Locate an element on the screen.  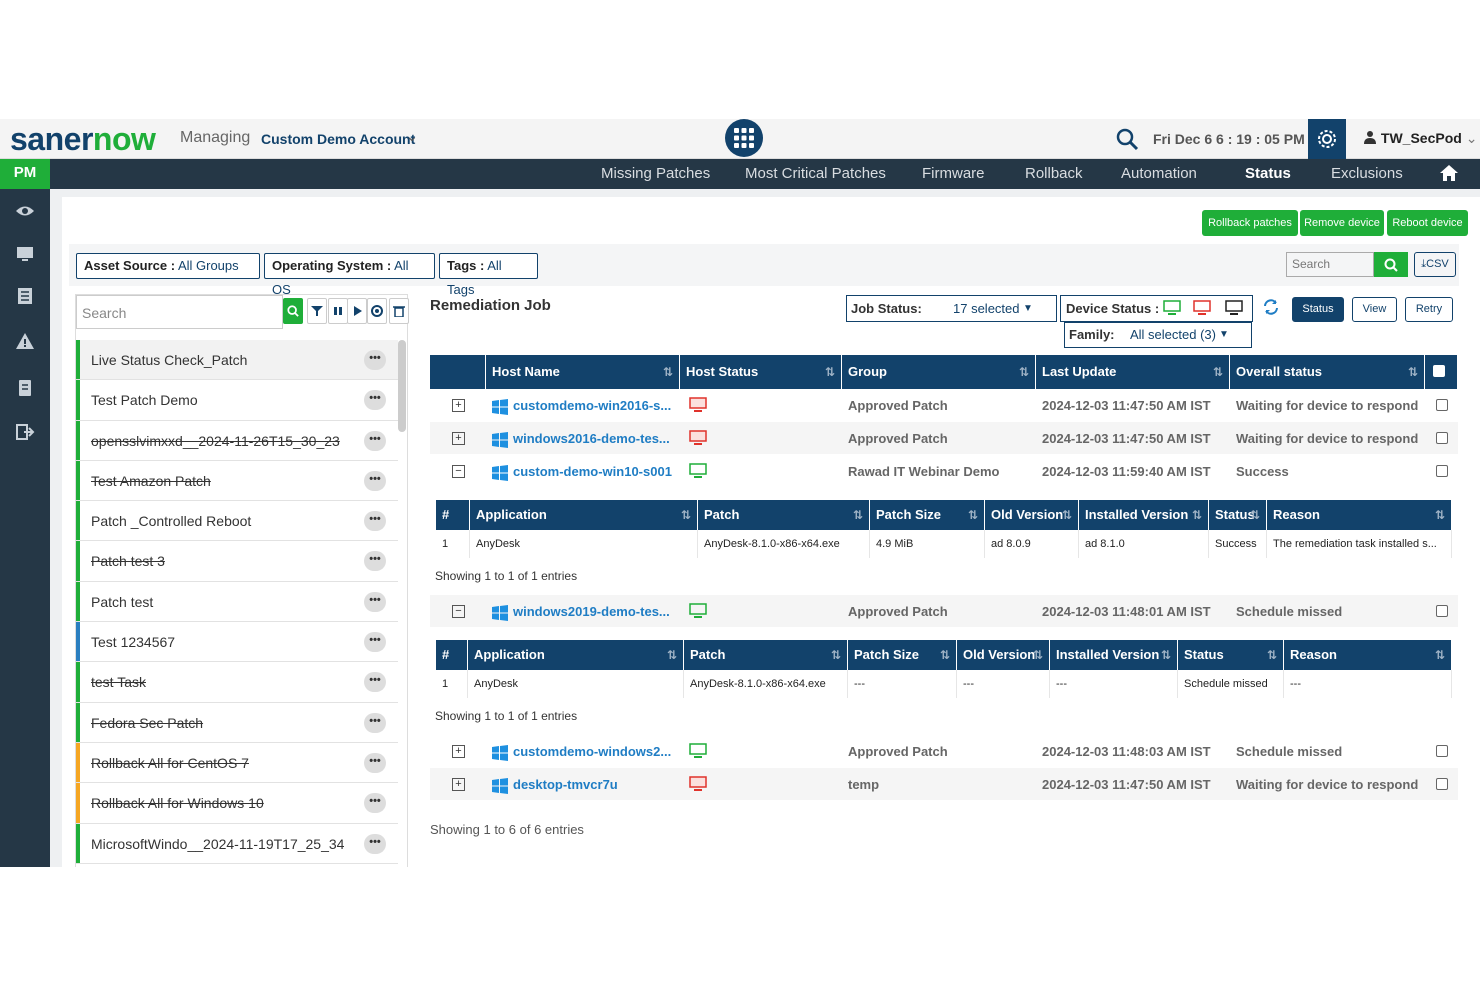
account-selector: Custom Demo Account is located at coordinates (338, 139).